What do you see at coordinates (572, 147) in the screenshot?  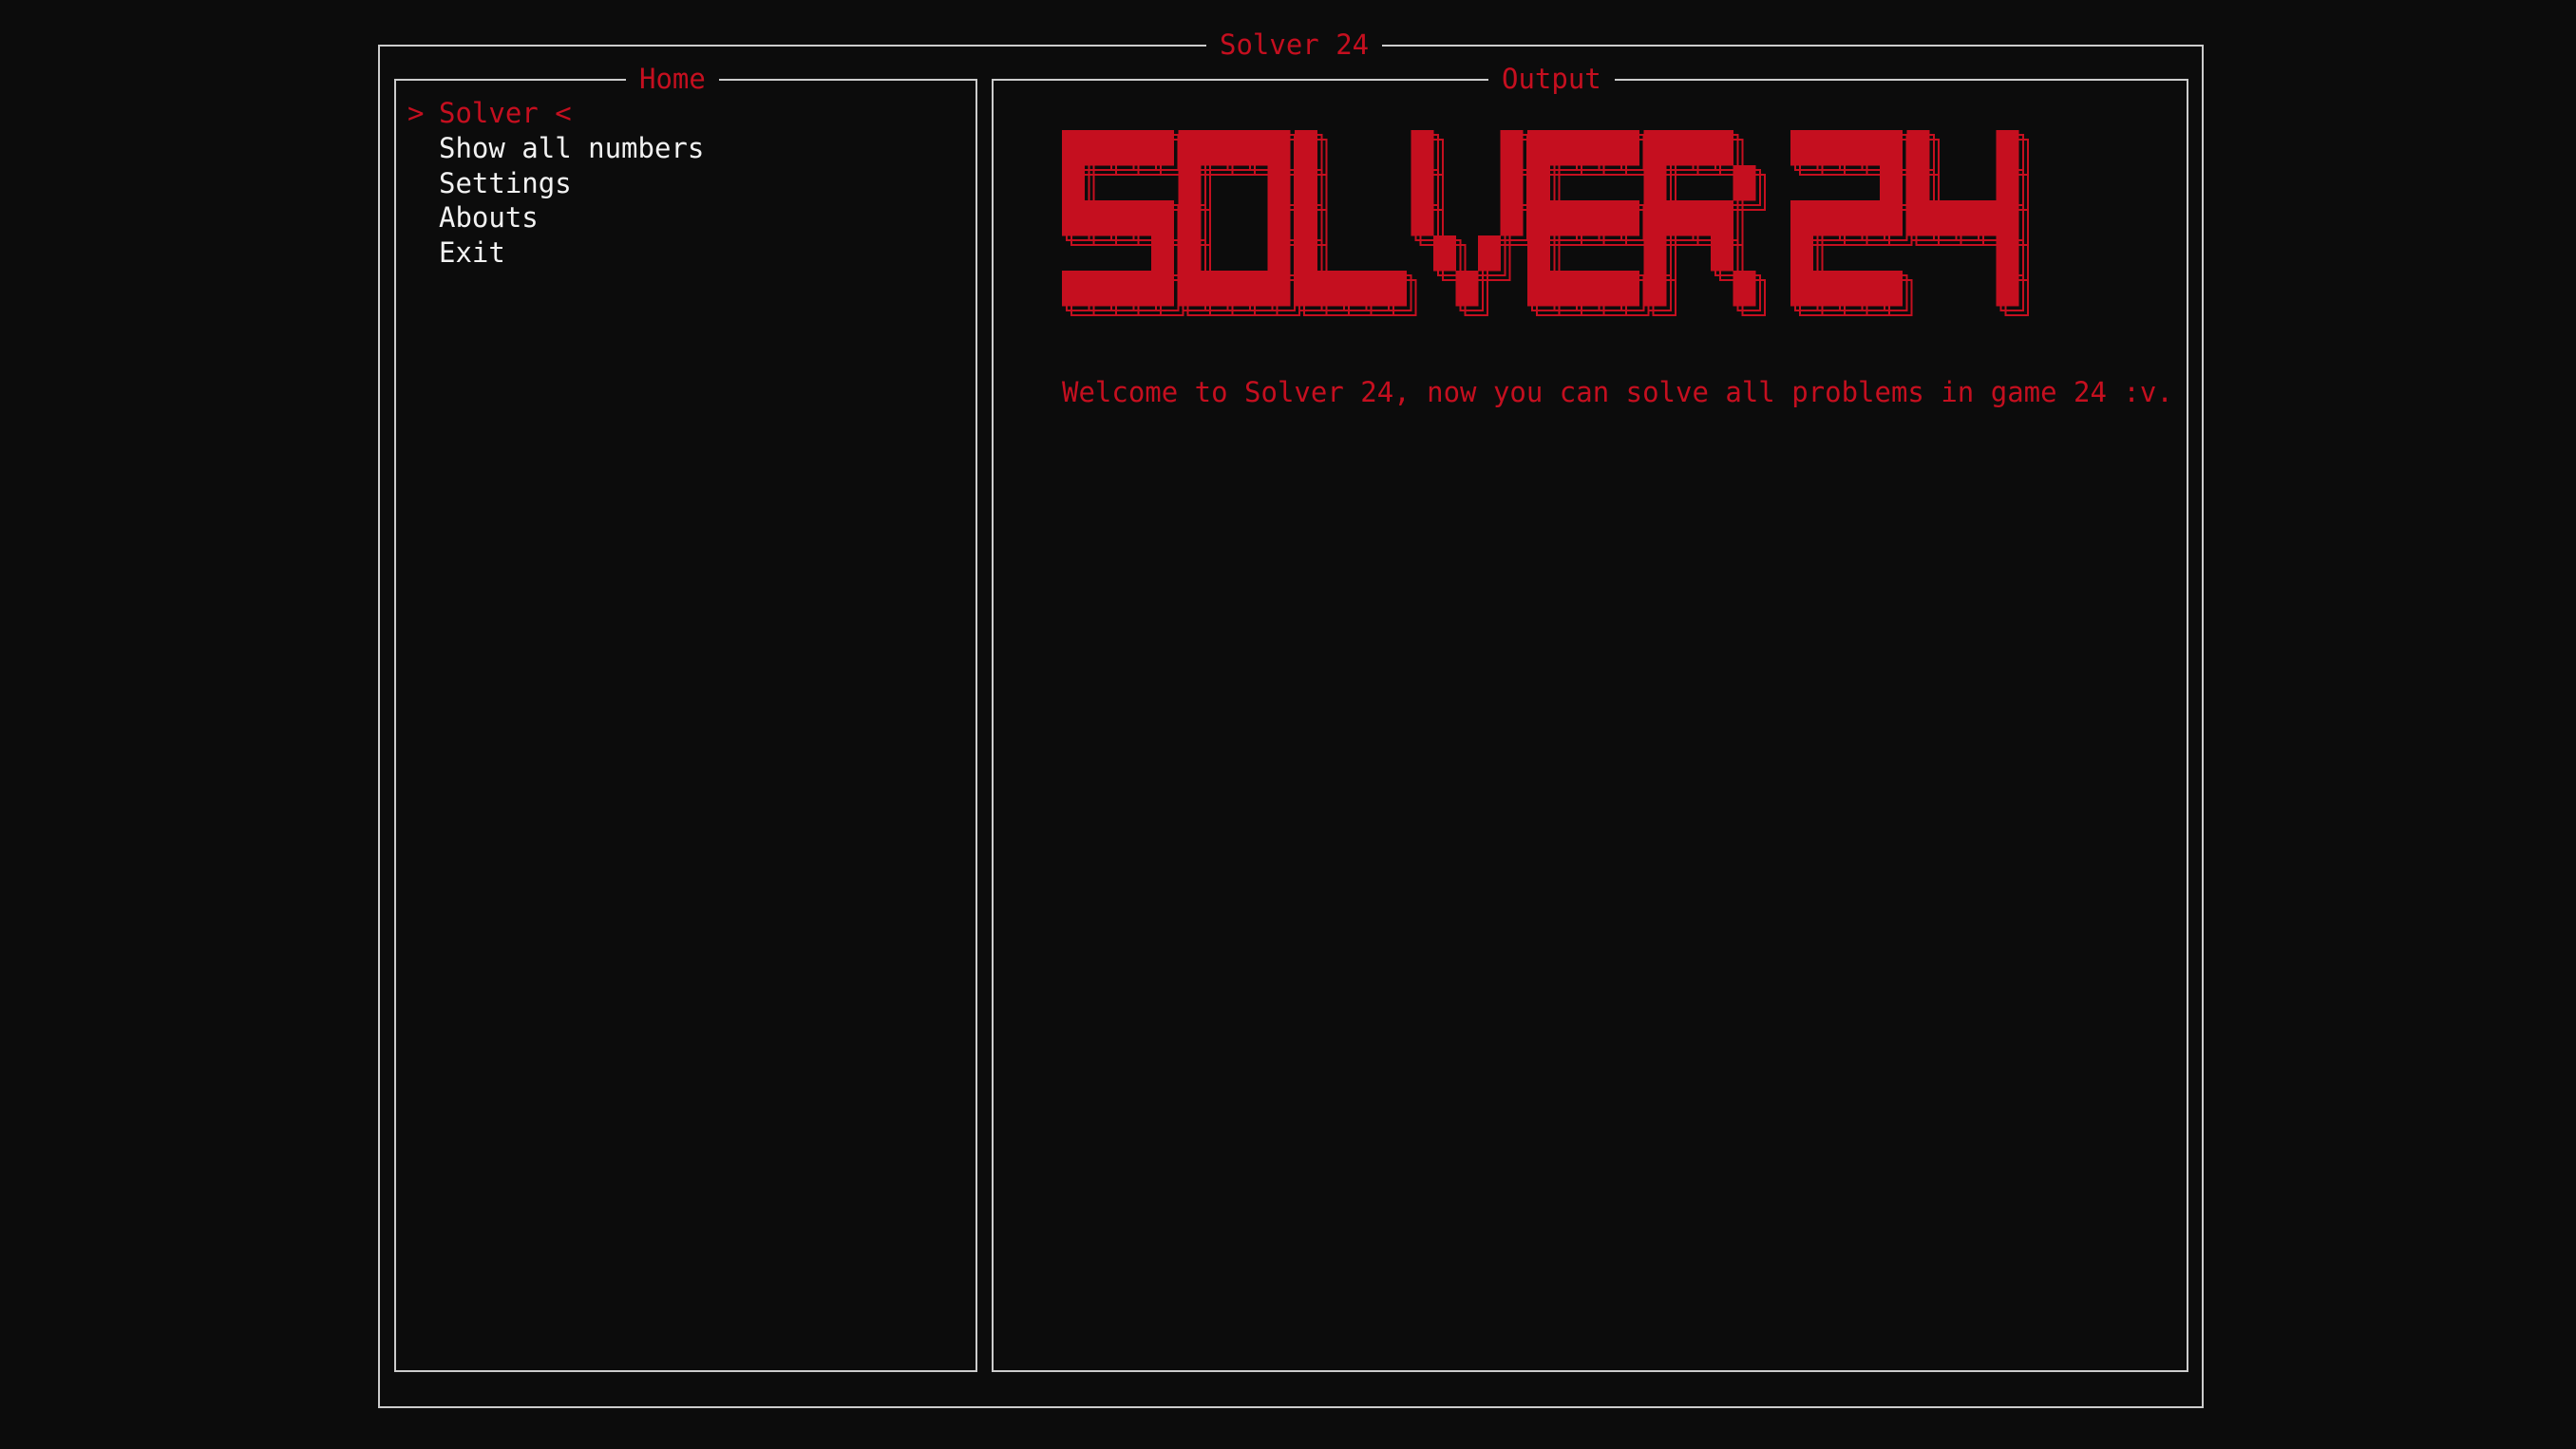 I see `menu-item-label: Show all numbers` at bounding box center [572, 147].